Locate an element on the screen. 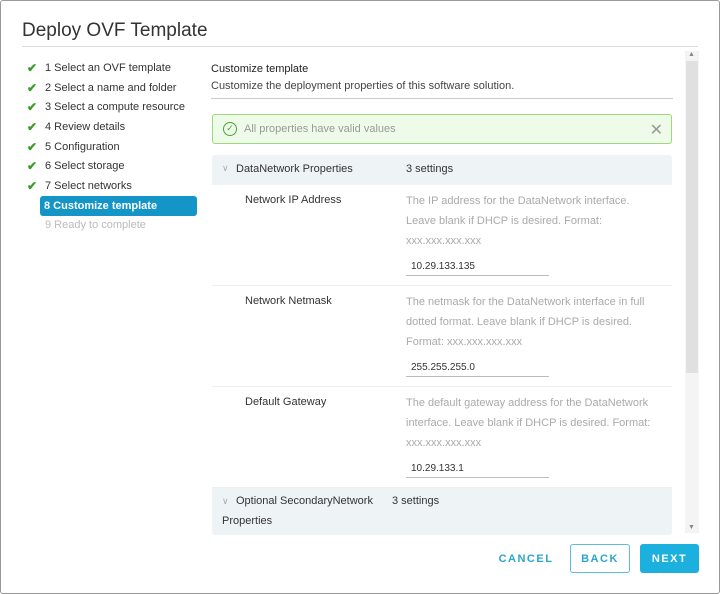 This screenshot has width=720, height=594. gateway-input is located at coordinates (477, 468).